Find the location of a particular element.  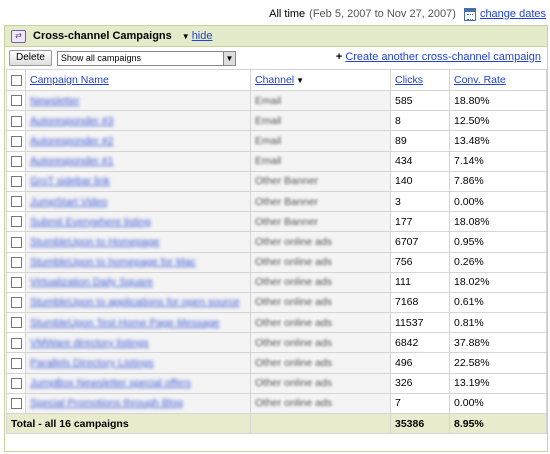

campaign-name-link: Newsletter is located at coordinates (138, 101).